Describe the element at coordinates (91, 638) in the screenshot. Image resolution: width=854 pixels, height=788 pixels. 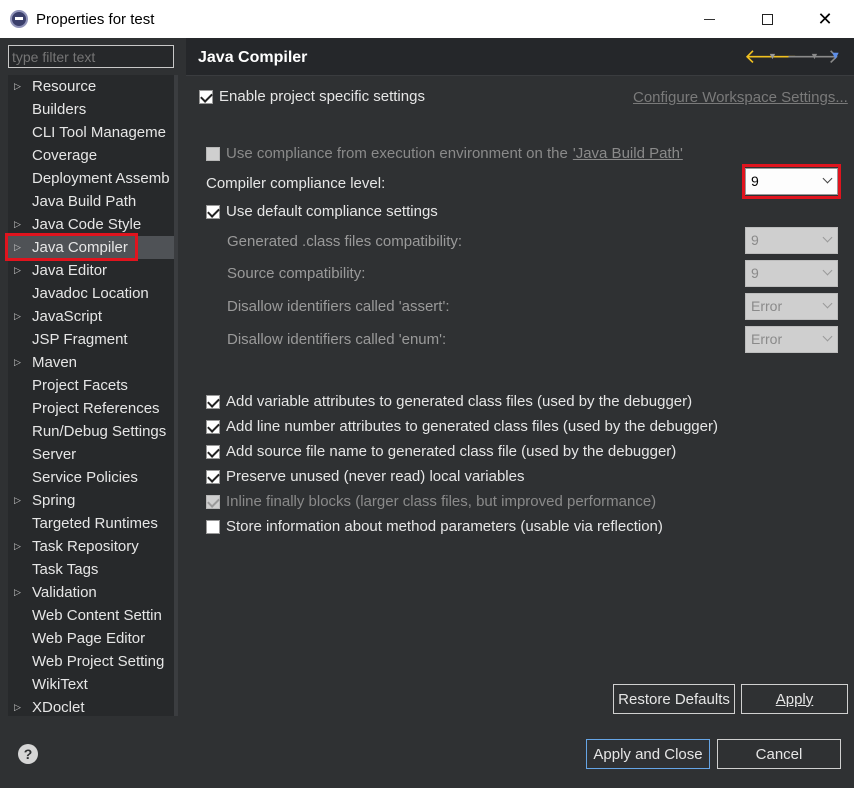
I see `sidebar-item: Web Page Editor` at that location.